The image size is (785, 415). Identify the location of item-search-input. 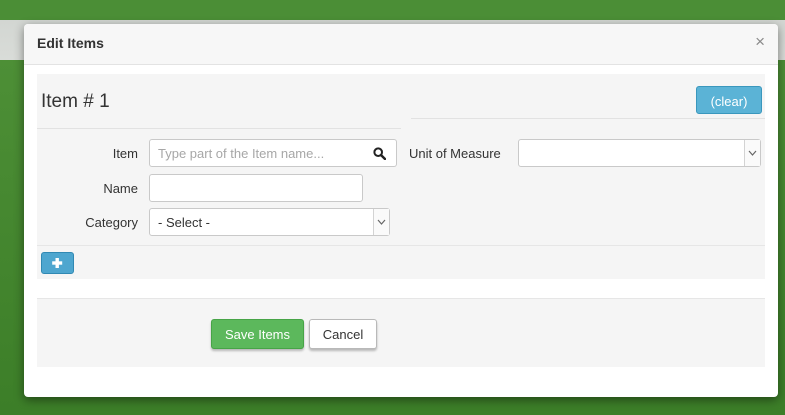
(256, 153).